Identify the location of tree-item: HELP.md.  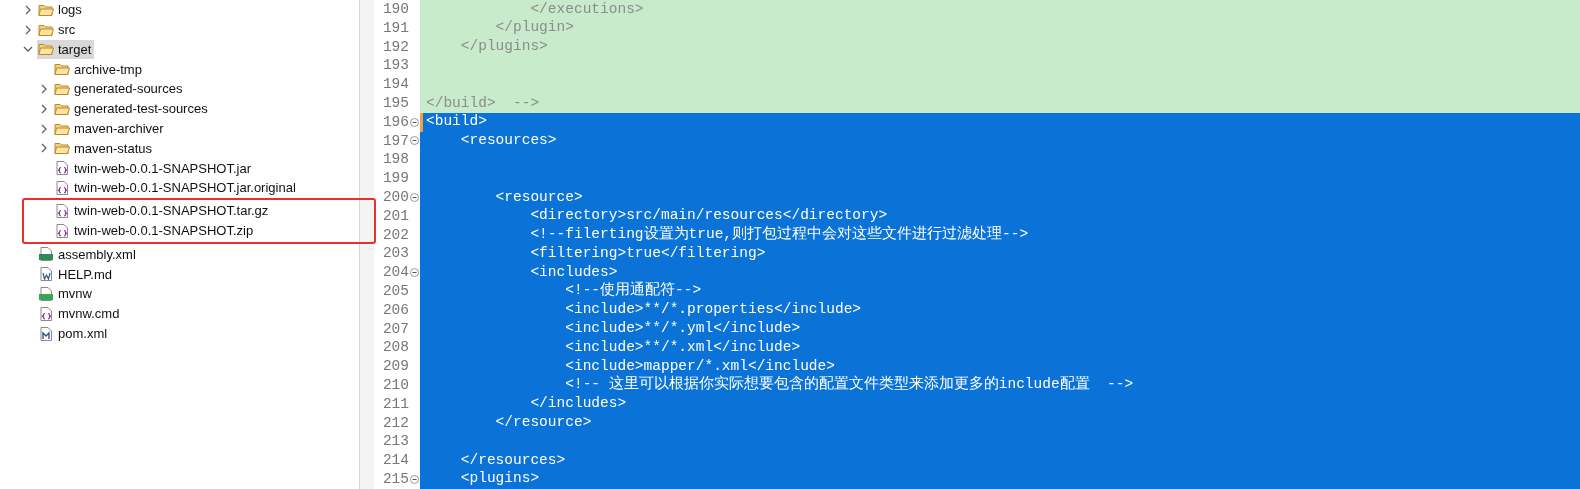
(76, 274).